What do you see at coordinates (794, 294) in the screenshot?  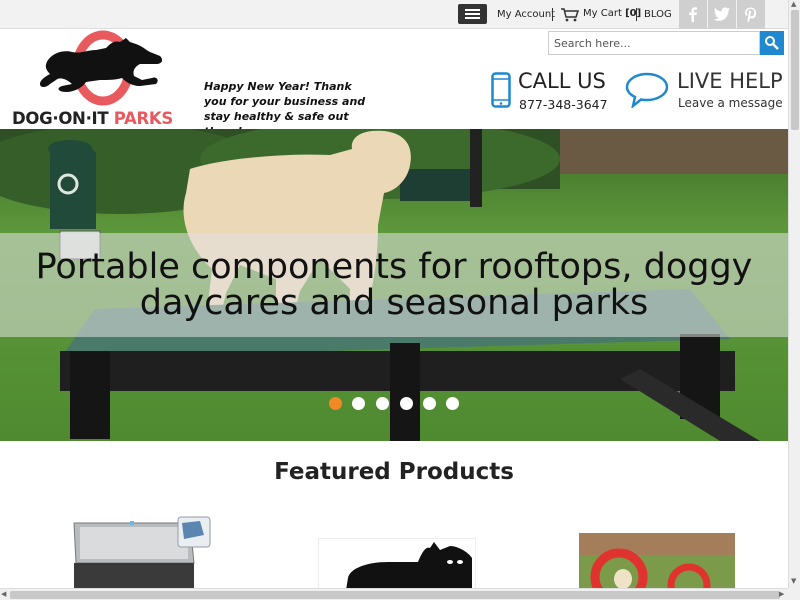 I see `vertical-scrollbar: ▲ ▼` at bounding box center [794, 294].